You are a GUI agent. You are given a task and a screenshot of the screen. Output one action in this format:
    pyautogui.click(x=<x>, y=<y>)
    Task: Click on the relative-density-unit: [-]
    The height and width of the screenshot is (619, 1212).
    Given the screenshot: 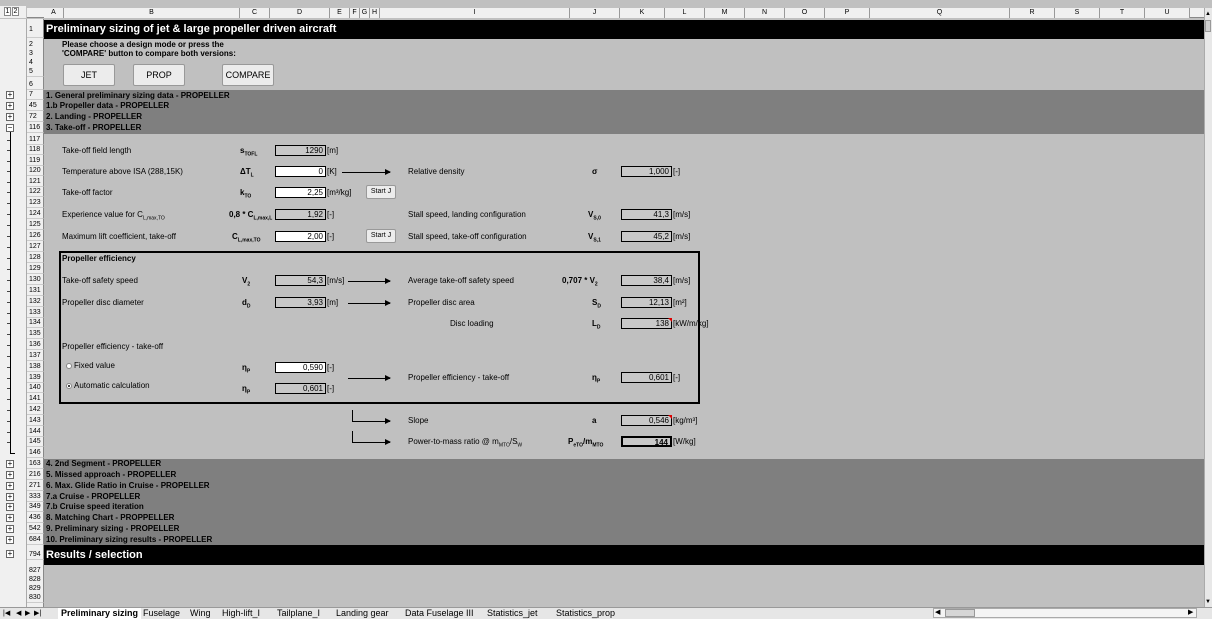 What is the action you would take?
    pyautogui.click(x=677, y=171)
    